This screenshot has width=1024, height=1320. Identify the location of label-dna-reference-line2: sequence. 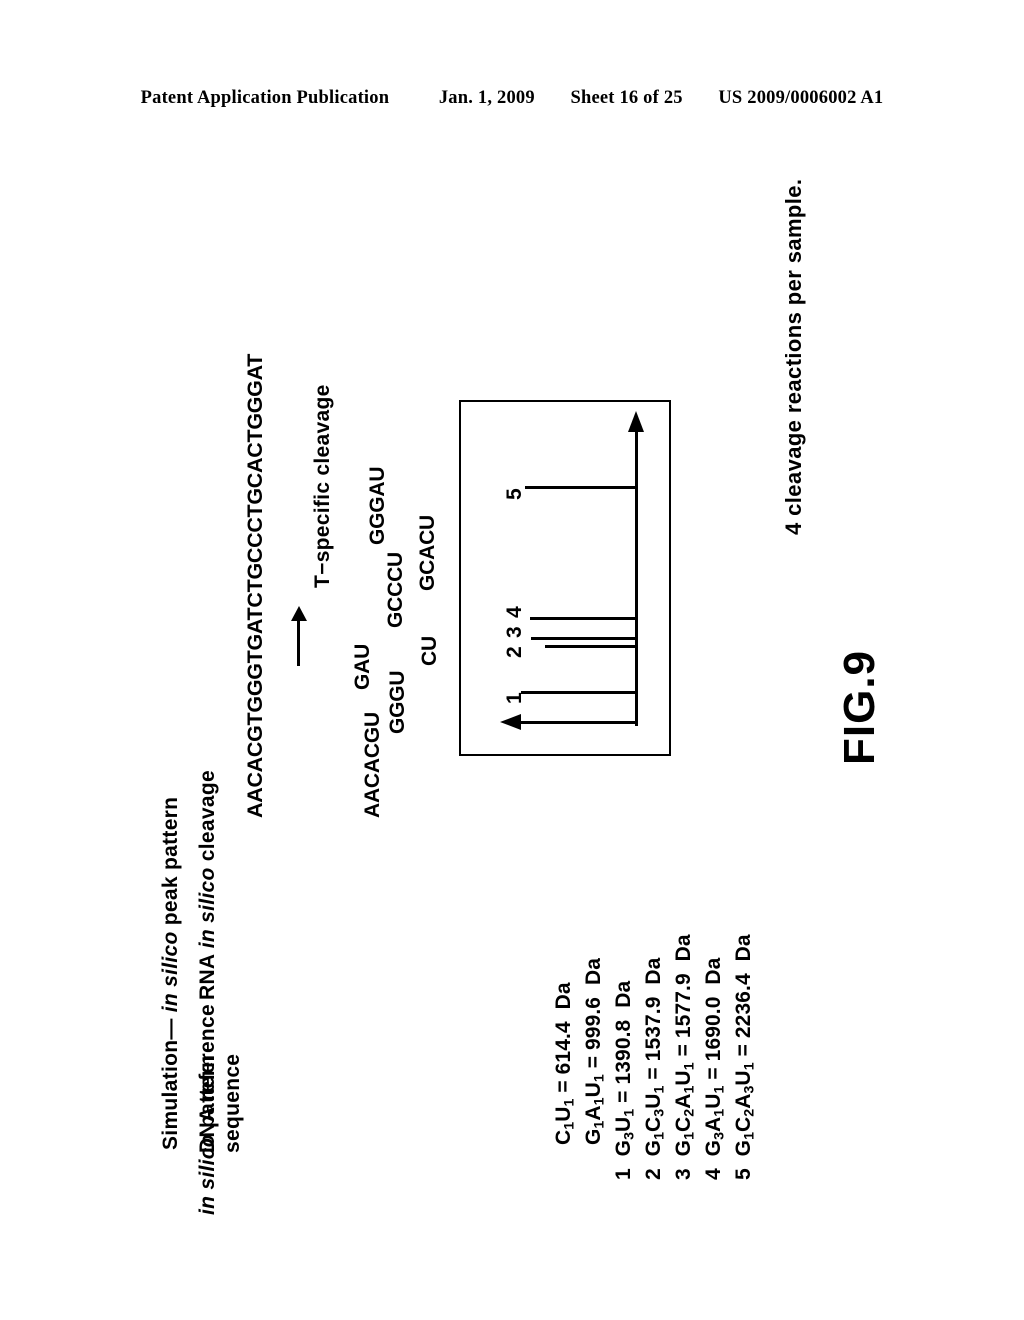
(232, 1103).